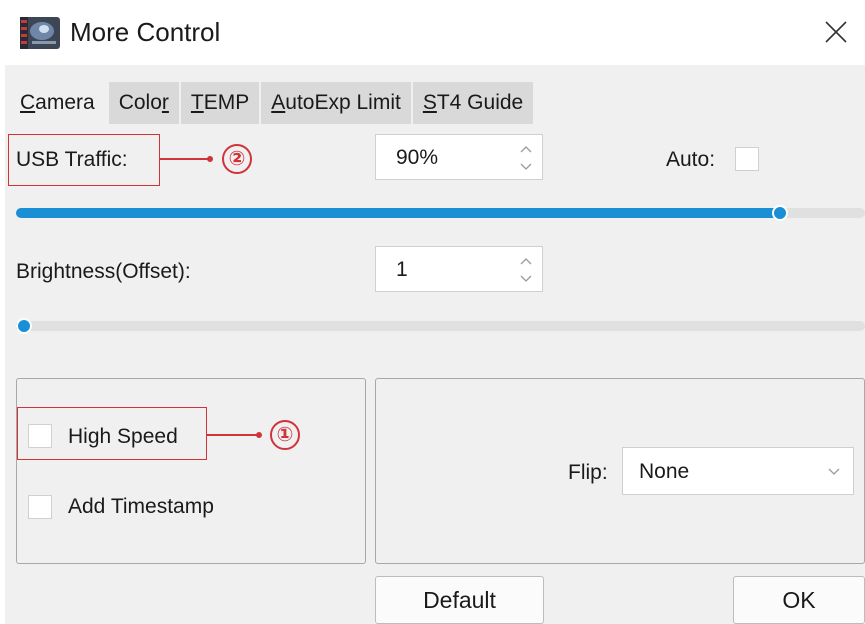  What do you see at coordinates (432, 32) in the screenshot?
I see `title-bar: More Control` at bounding box center [432, 32].